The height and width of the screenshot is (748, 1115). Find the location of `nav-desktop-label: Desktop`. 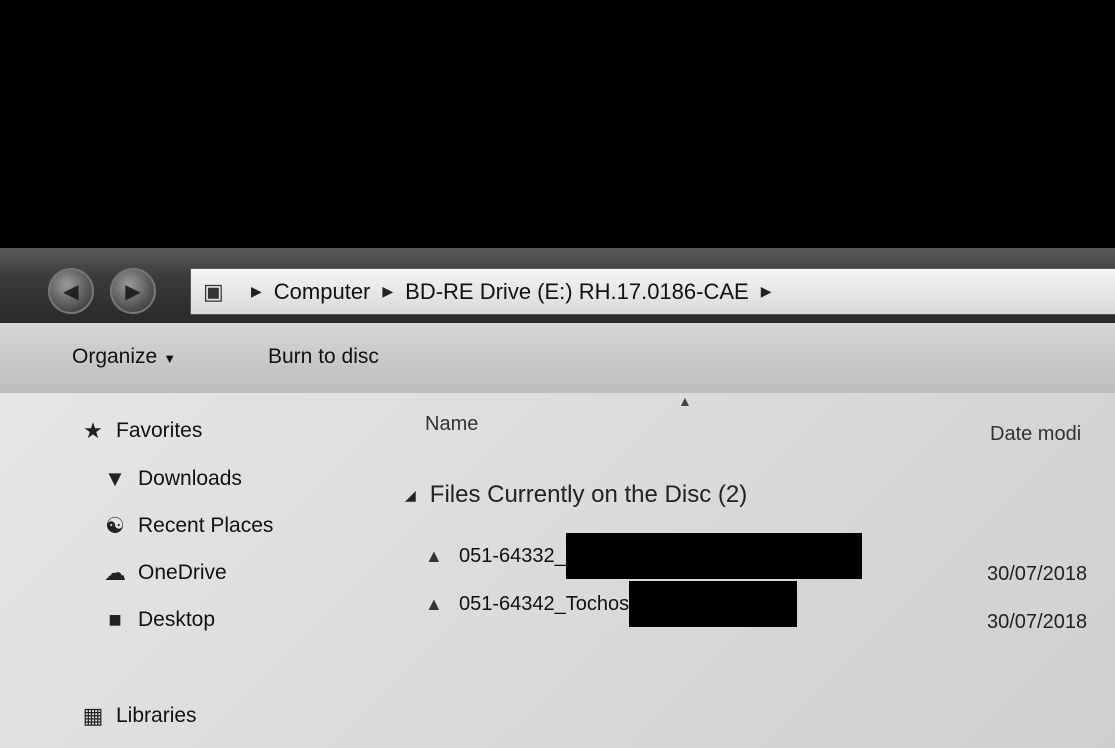

nav-desktop-label: Desktop is located at coordinates (177, 619).